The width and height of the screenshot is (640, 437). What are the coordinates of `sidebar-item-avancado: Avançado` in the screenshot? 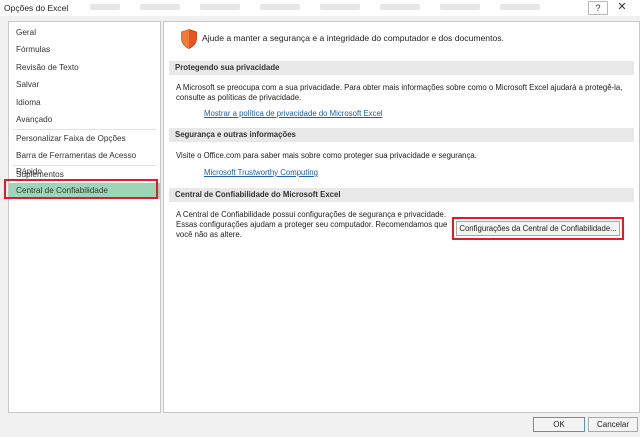 It's located at (84, 120).